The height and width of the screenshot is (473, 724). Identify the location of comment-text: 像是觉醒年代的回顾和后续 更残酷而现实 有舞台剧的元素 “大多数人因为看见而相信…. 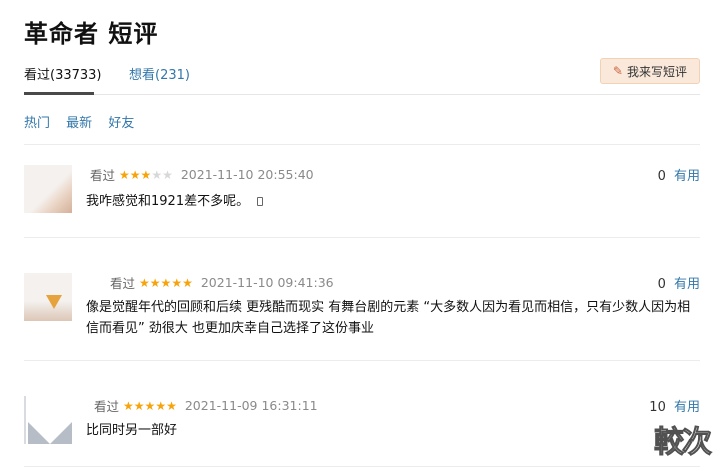
(388, 318).